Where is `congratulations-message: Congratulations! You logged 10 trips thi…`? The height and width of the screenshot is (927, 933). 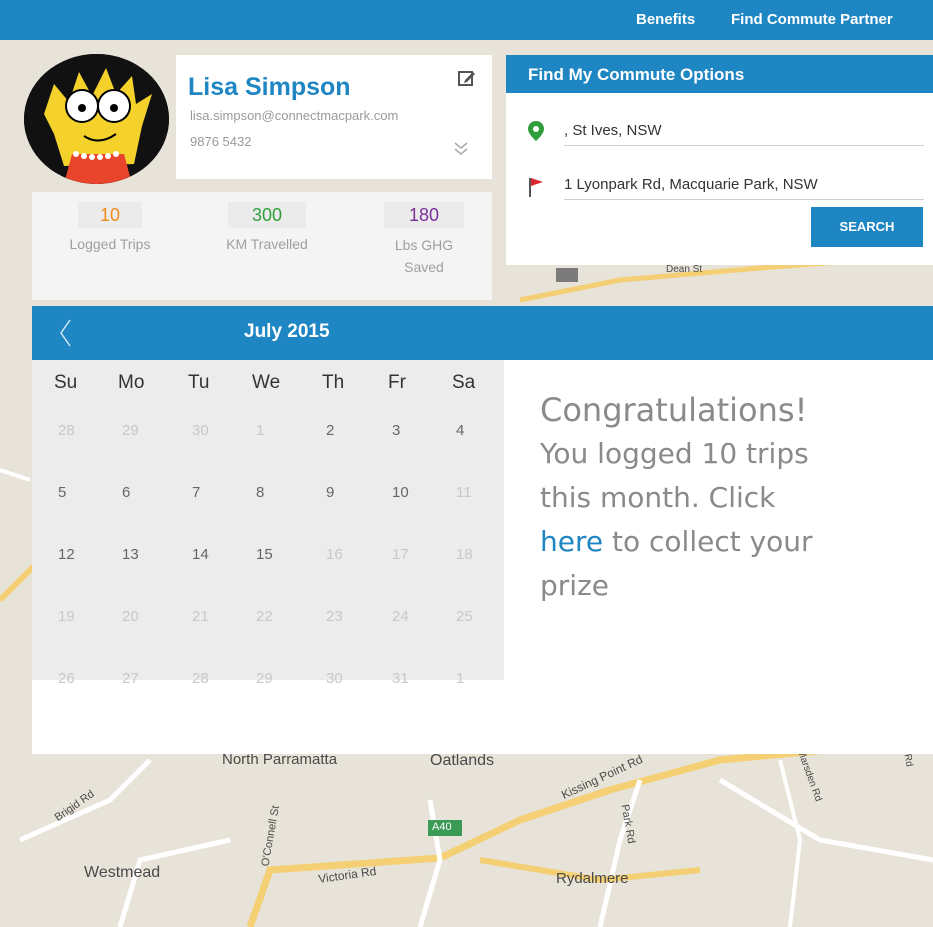 congratulations-message: Congratulations! You logged 10 trips thi… is located at coordinates (720, 498).